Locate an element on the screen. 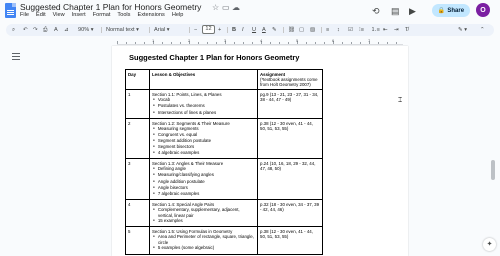 Image resolution: width=500 pixels, height=256 pixels. docs-logo-icon is located at coordinates (10, 10).